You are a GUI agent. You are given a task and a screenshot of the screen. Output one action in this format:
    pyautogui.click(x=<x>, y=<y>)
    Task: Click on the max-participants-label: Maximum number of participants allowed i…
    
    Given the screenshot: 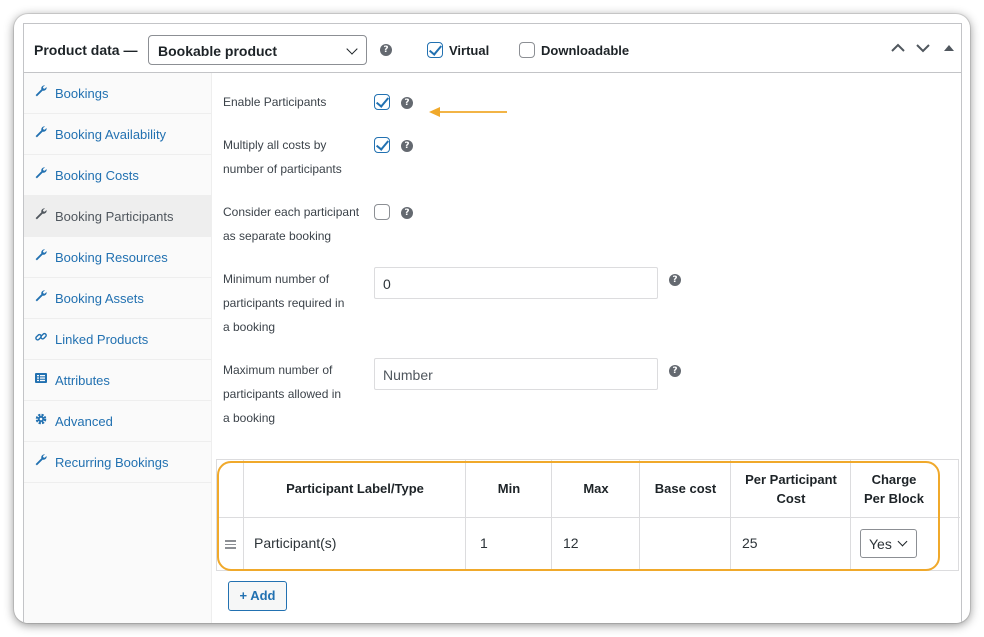 What is the action you would take?
    pyautogui.click(x=282, y=394)
    